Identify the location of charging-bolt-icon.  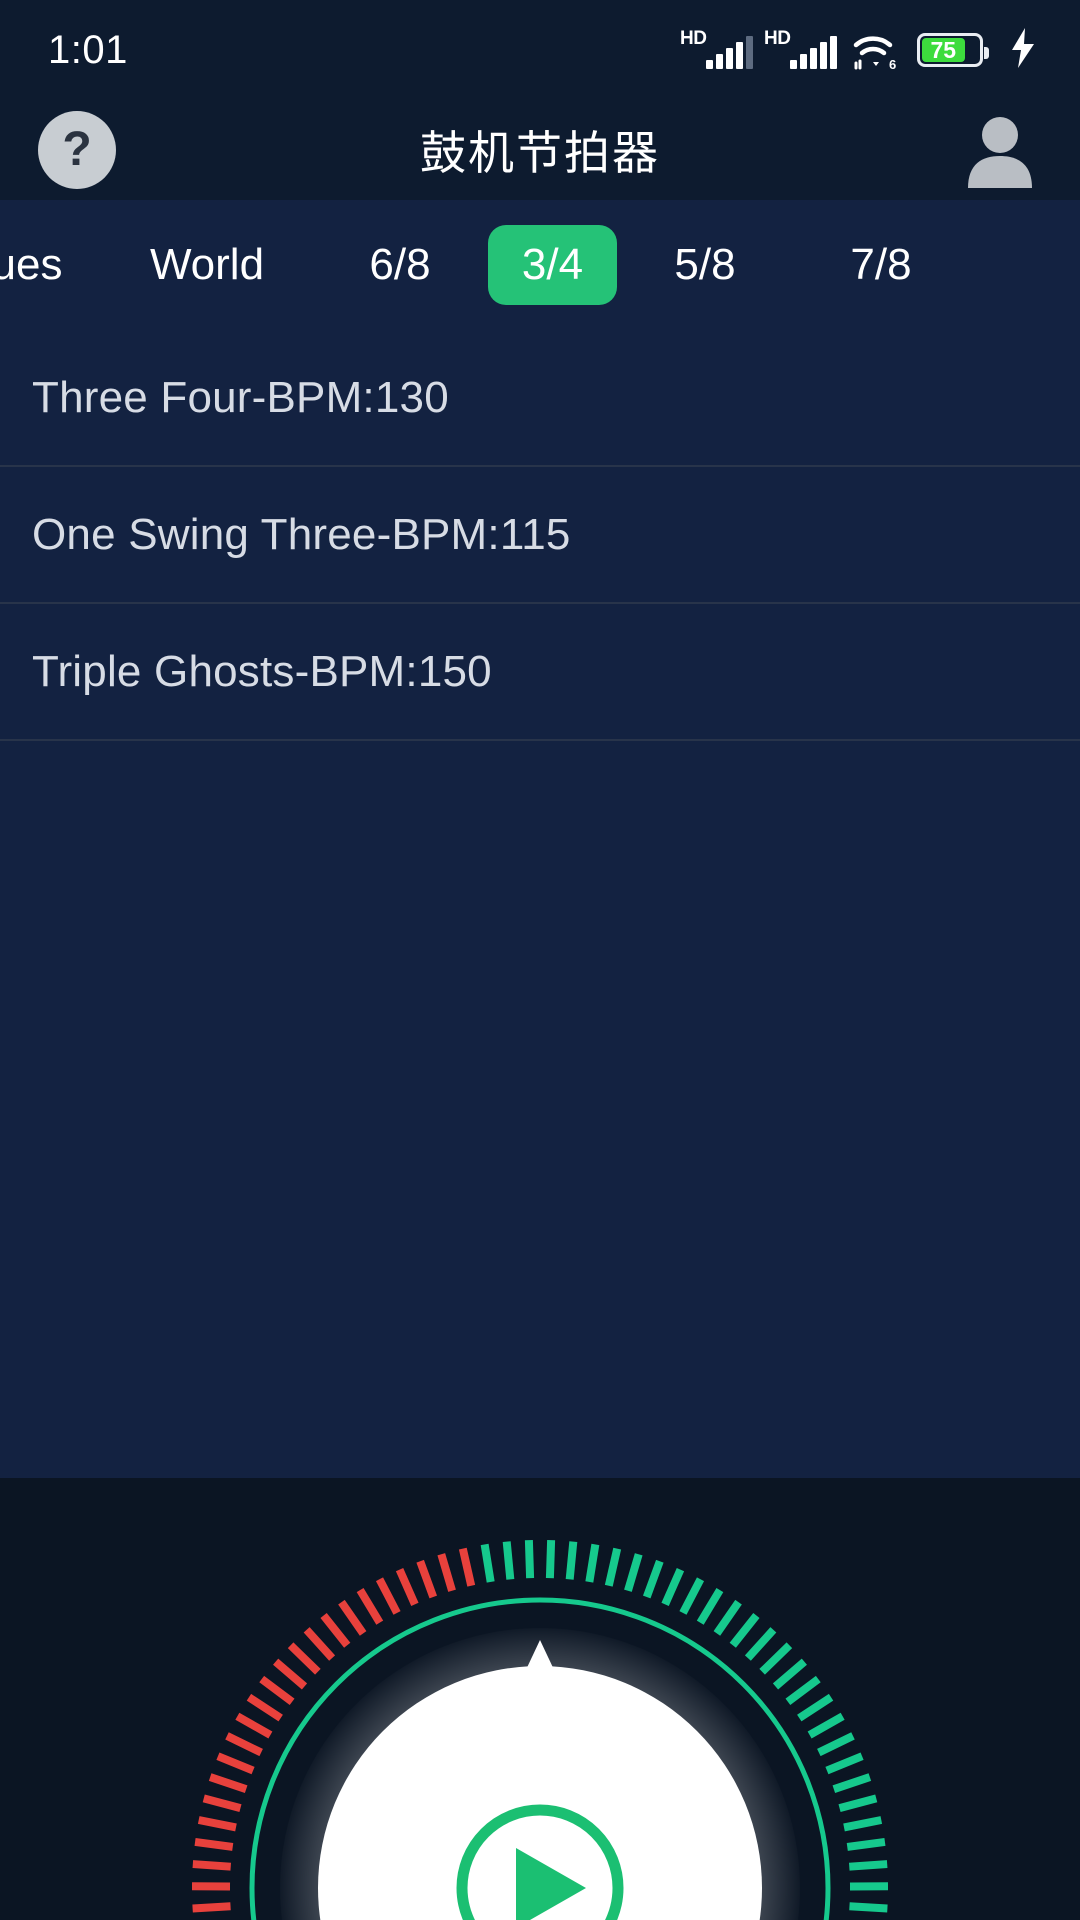
(1023, 50).